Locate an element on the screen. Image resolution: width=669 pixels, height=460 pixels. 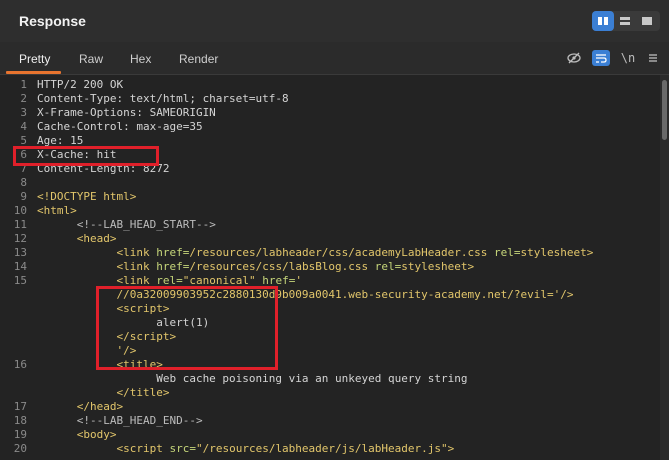
line-number: 1 is located at coordinates (23, 84).